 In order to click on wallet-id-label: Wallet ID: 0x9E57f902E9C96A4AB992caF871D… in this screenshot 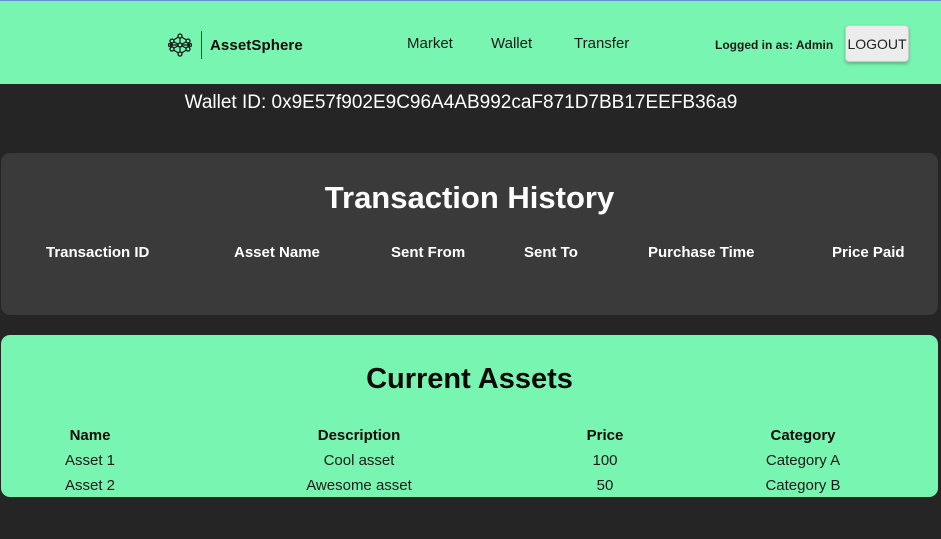, I will do `click(461, 102)`.